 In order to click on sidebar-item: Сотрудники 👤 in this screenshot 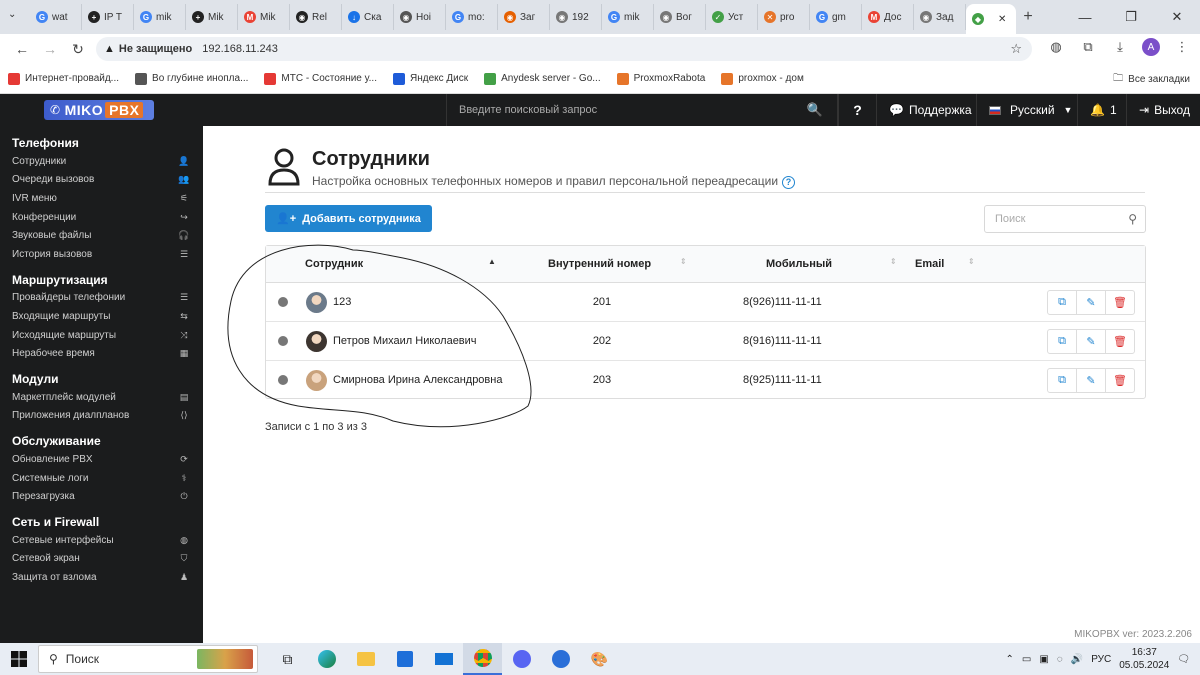, I will do `click(101, 161)`.